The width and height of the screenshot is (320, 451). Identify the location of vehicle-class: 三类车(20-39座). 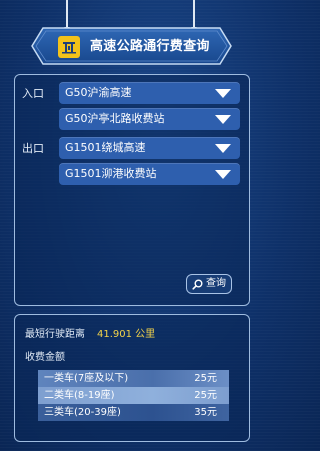
(82, 412).